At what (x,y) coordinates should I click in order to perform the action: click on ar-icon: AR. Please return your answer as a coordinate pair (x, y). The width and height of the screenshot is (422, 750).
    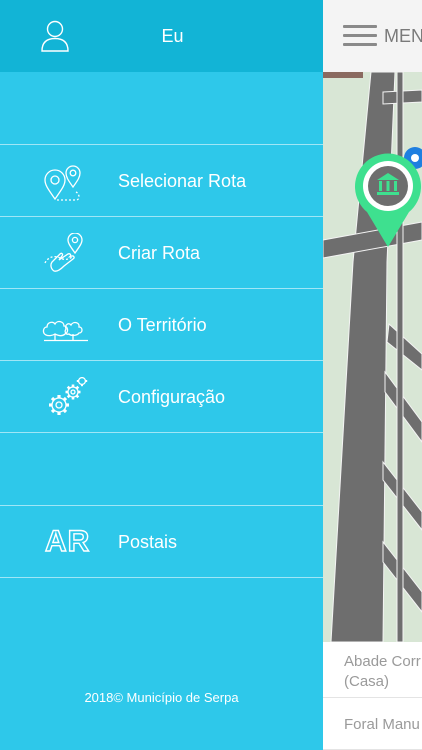
    Looking at the image, I should click on (67, 541).